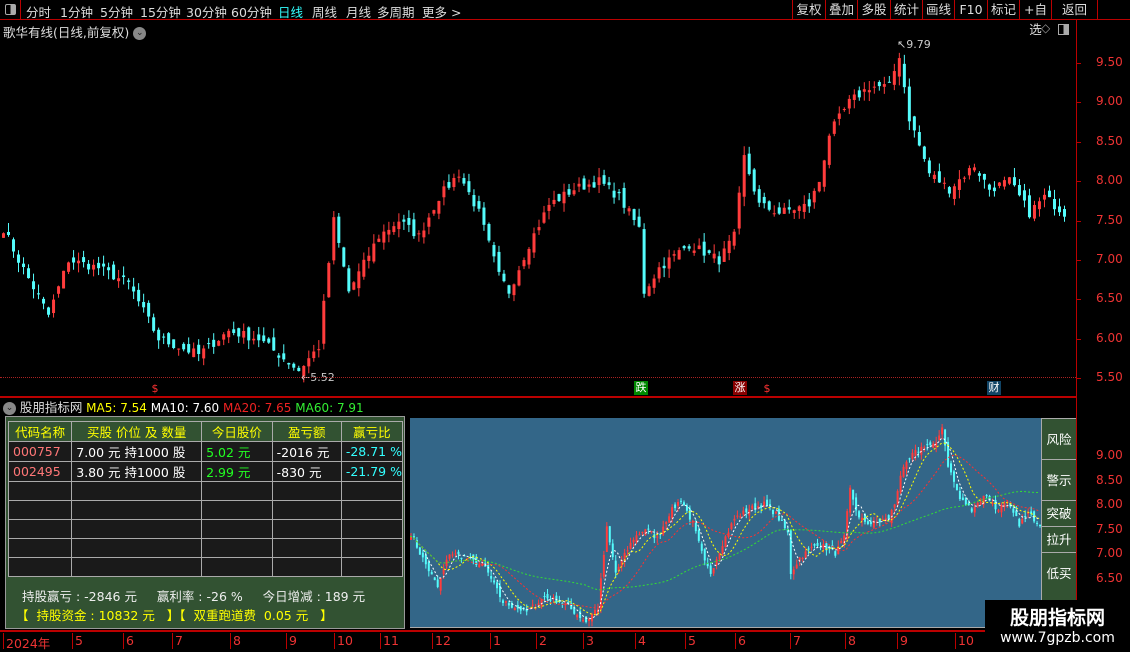  I want to click on tab-period-4: 30分钟, so click(206, 11).